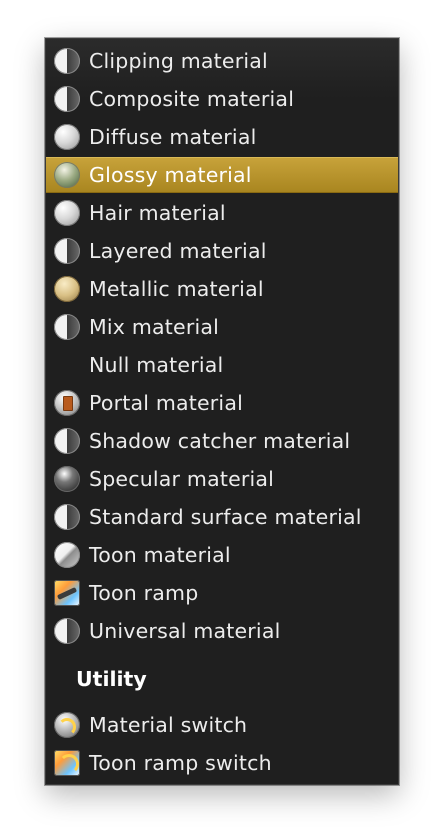 The image size is (444, 840). What do you see at coordinates (166, 403) in the screenshot?
I see `menu-item-label: Portal material` at bounding box center [166, 403].